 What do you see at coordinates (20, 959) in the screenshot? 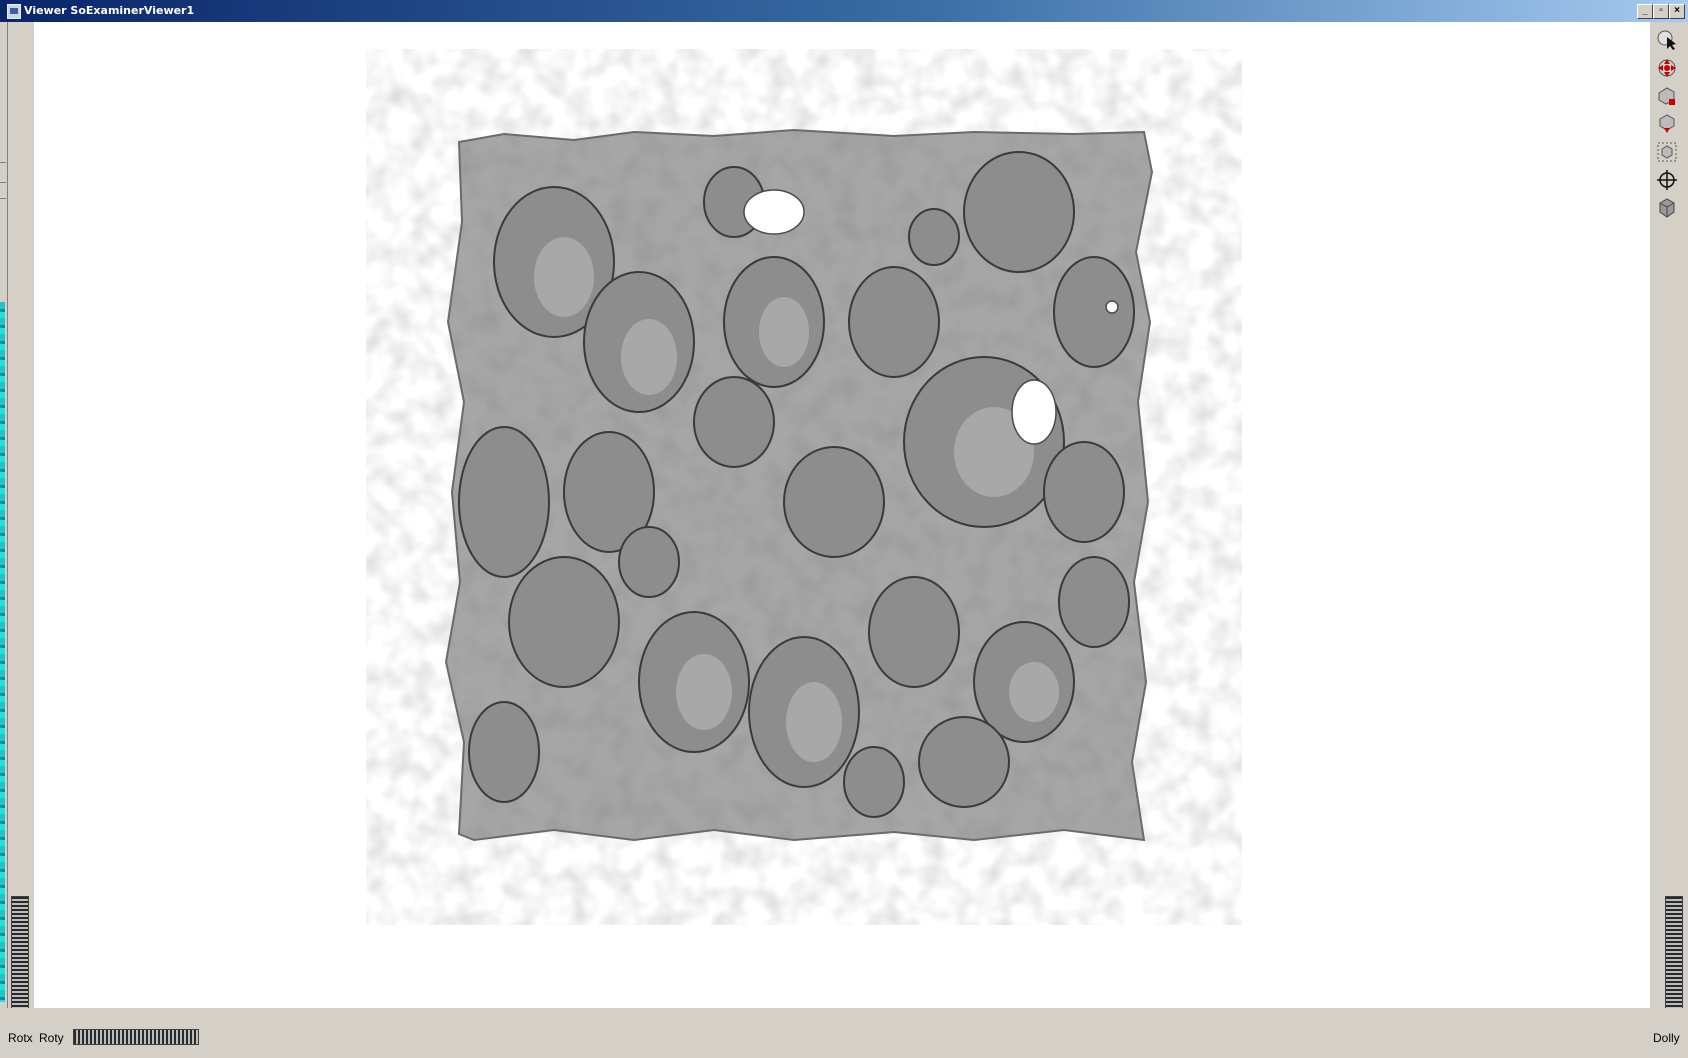
I see `rotx-thumbwheel` at bounding box center [20, 959].